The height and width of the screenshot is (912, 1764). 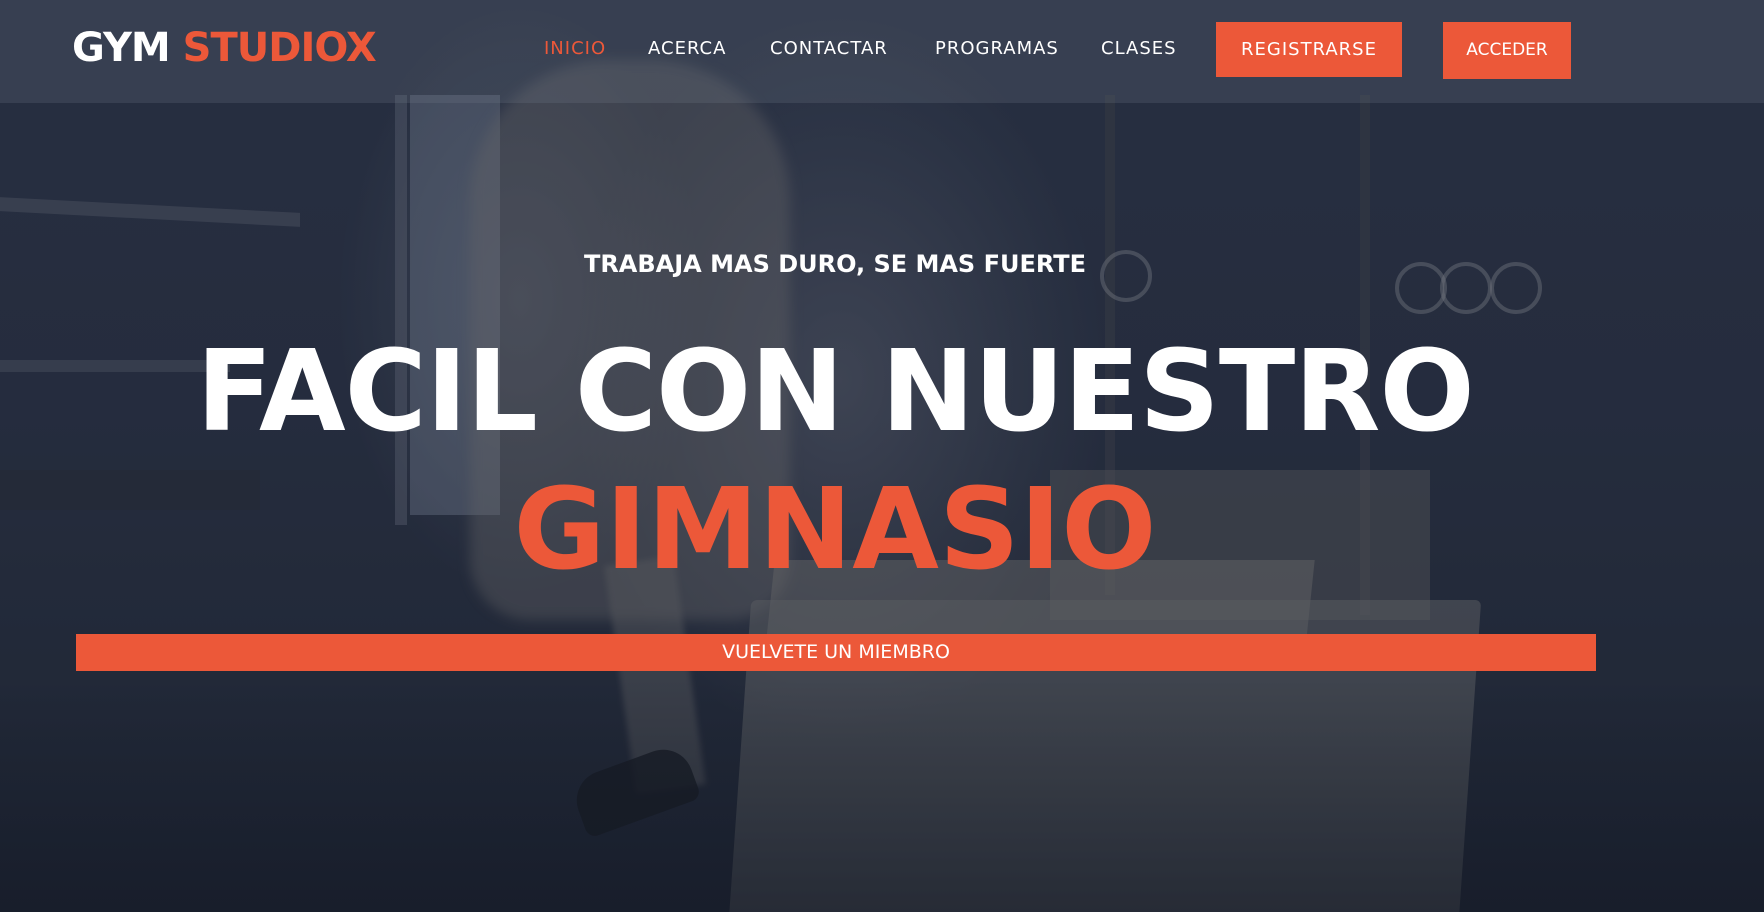 I want to click on hero-headline-accent: GIMNASIO, so click(x=835, y=530).